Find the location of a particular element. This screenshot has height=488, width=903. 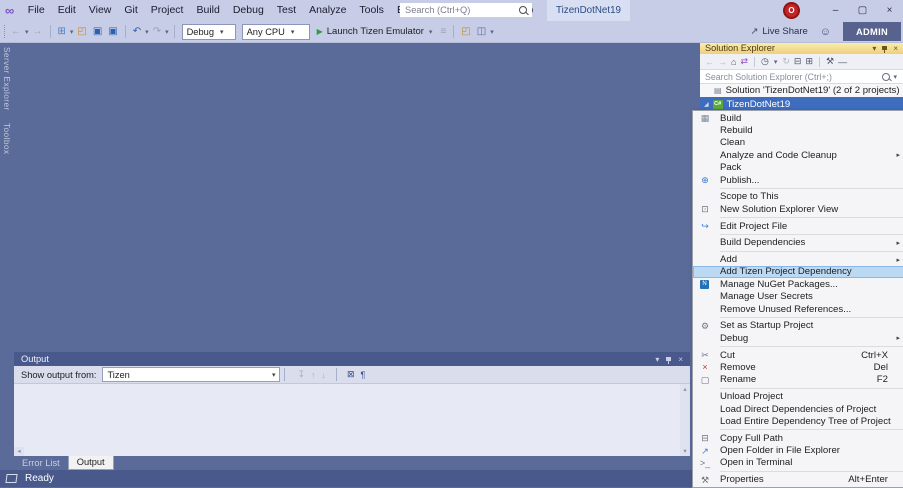

launch-emulator-button: ▶ Launch Tizen Emulator ▾ is located at coordinates (375, 31).